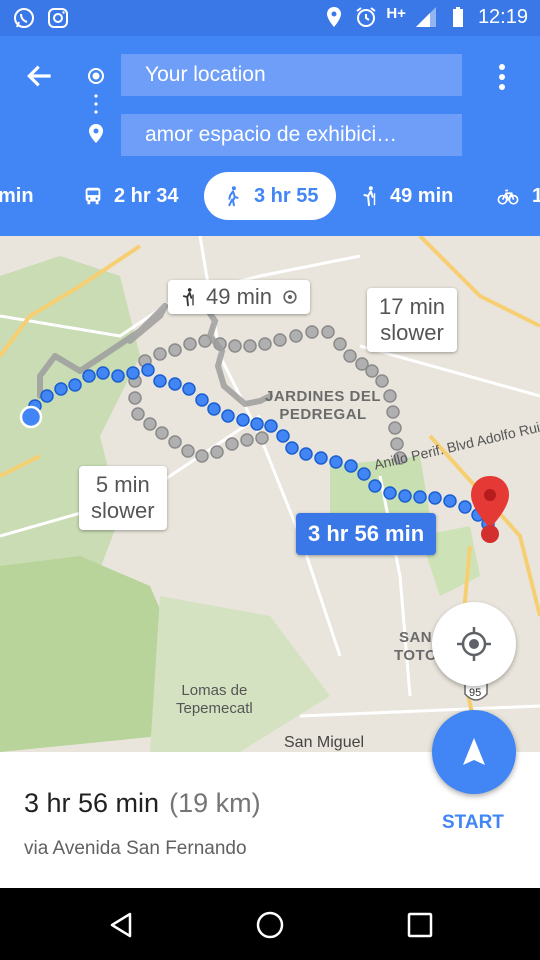 The height and width of the screenshot is (960, 540). Describe the element at coordinates (425, 17) in the screenshot. I see `signal-icon` at that location.